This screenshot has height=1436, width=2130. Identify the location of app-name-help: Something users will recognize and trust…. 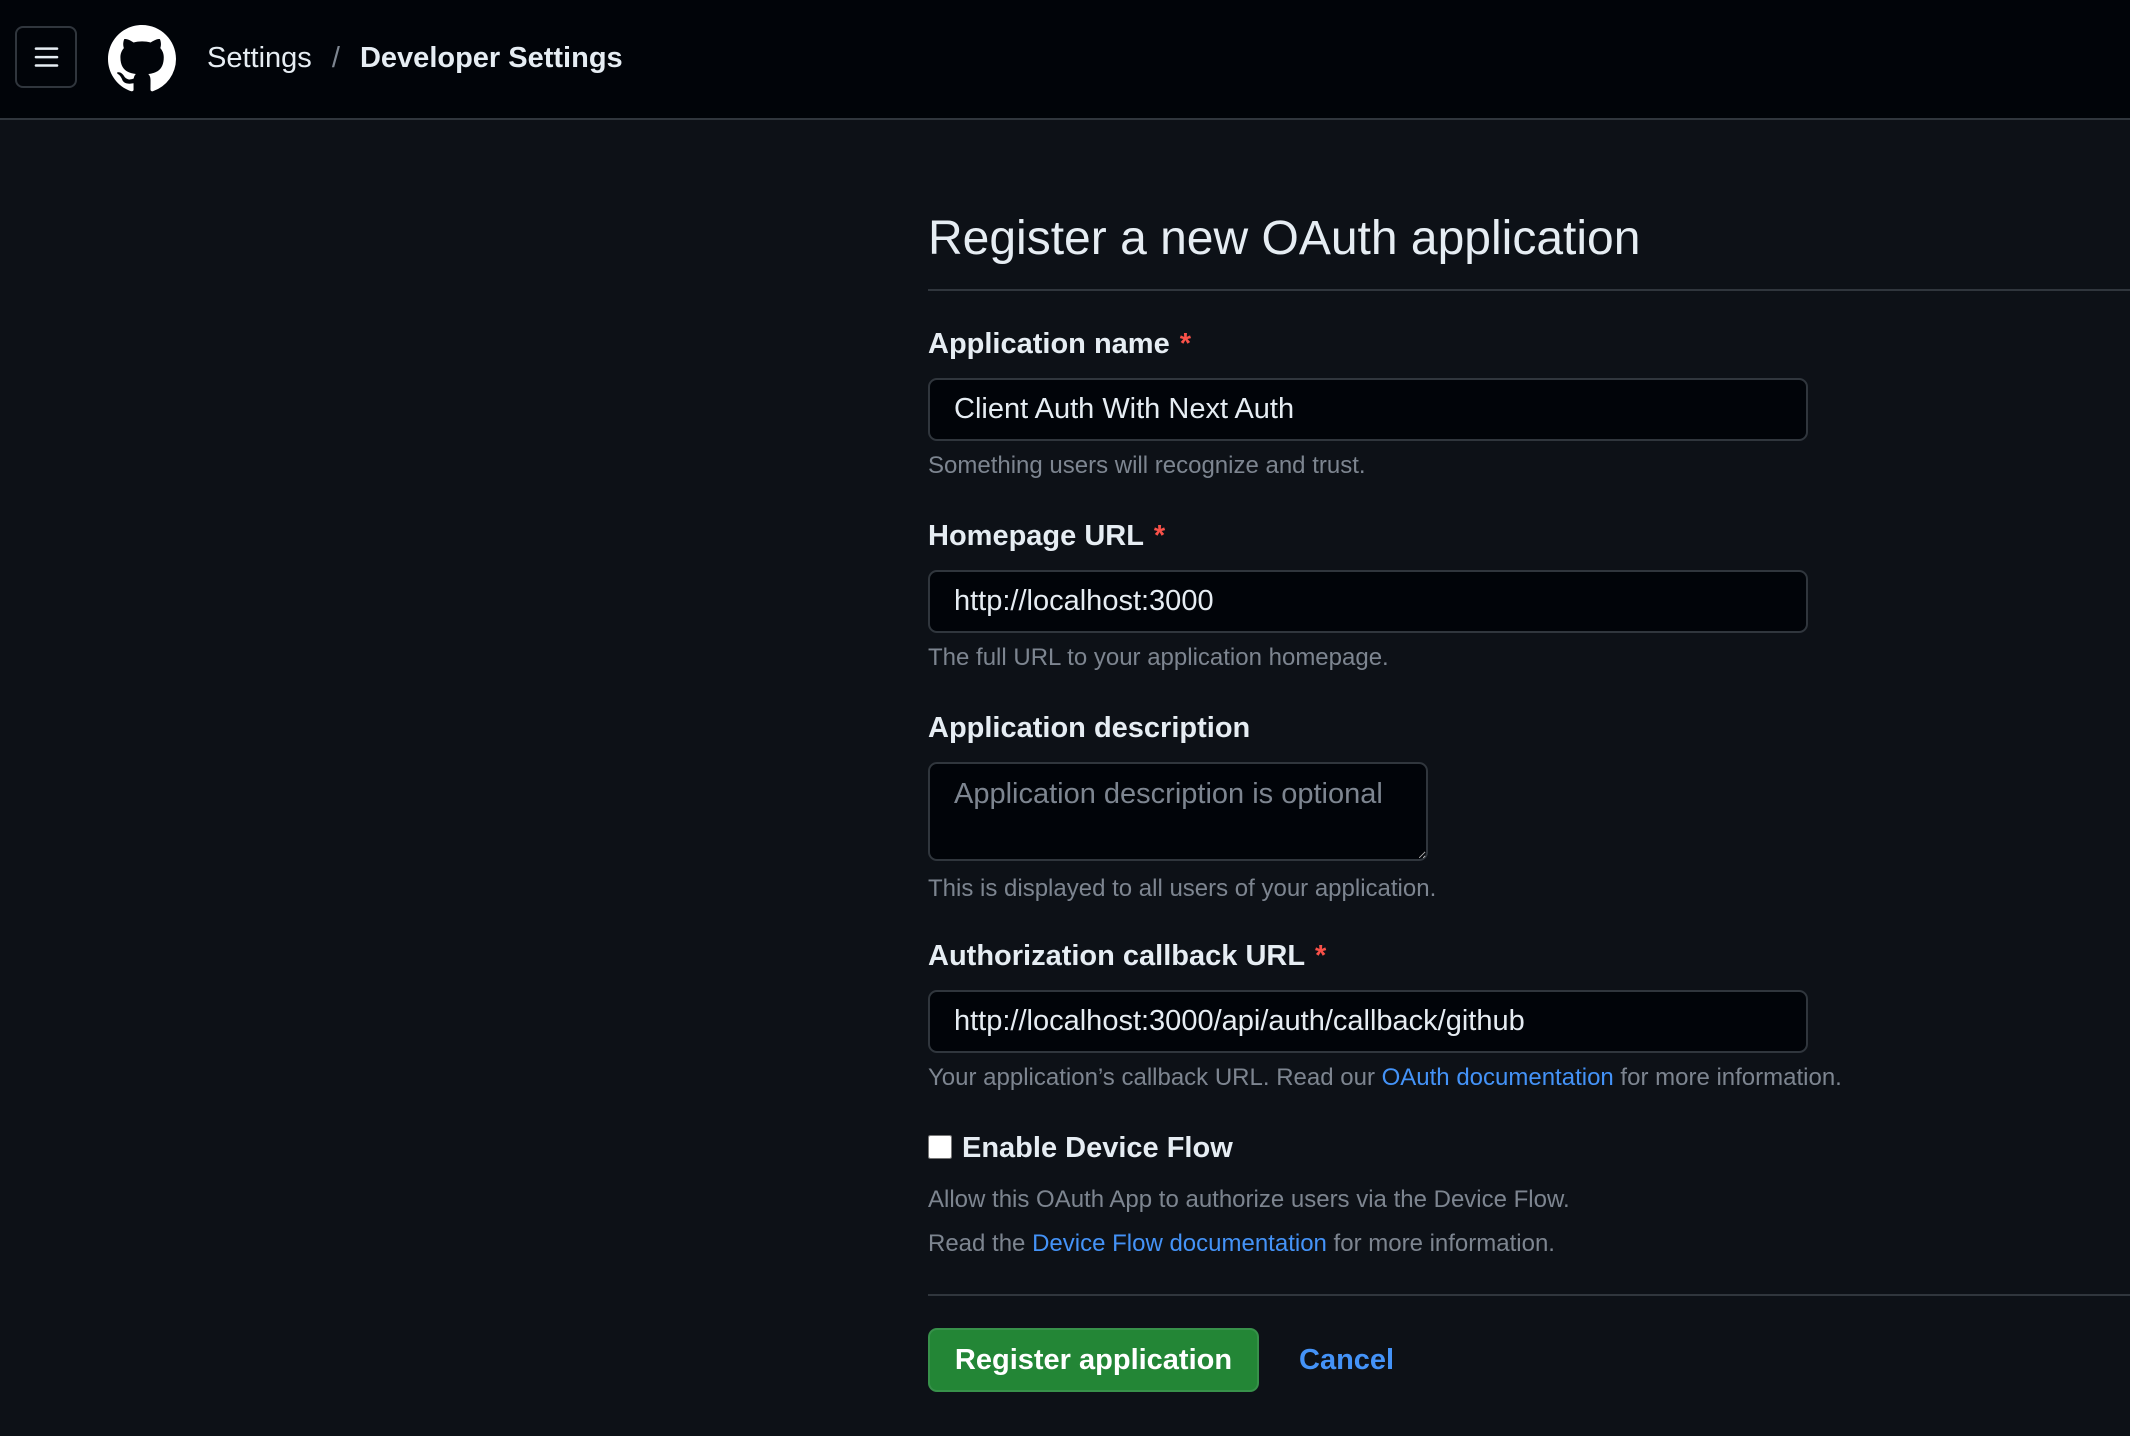
(1147, 465).